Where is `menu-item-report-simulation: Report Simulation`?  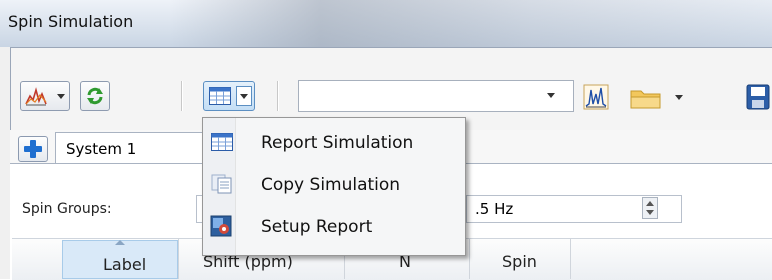
menu-item-report-simulation: Report Simulation is located at coordinates (334, 143).